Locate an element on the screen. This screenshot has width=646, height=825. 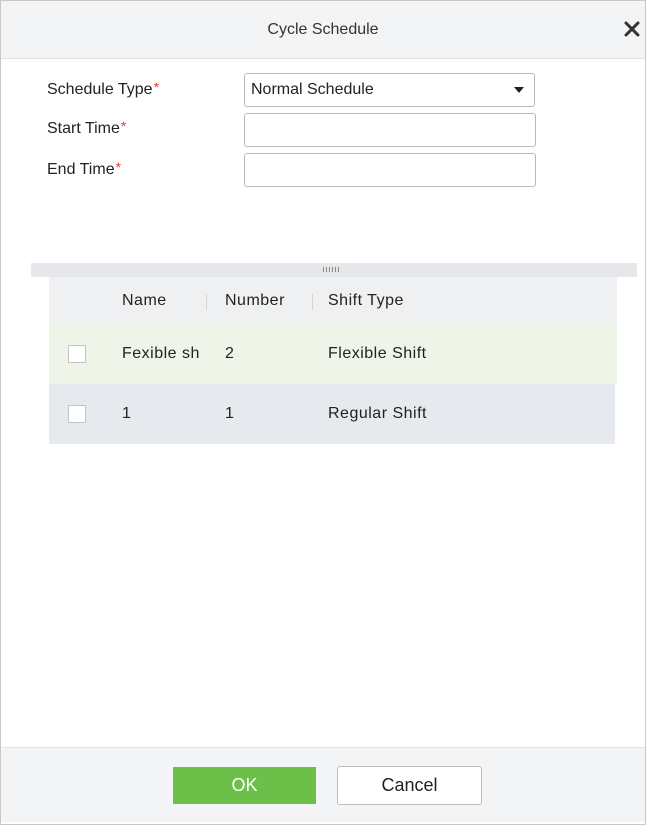
schedule-type-value: Normal Schedule is located at coordinates (312, 89).